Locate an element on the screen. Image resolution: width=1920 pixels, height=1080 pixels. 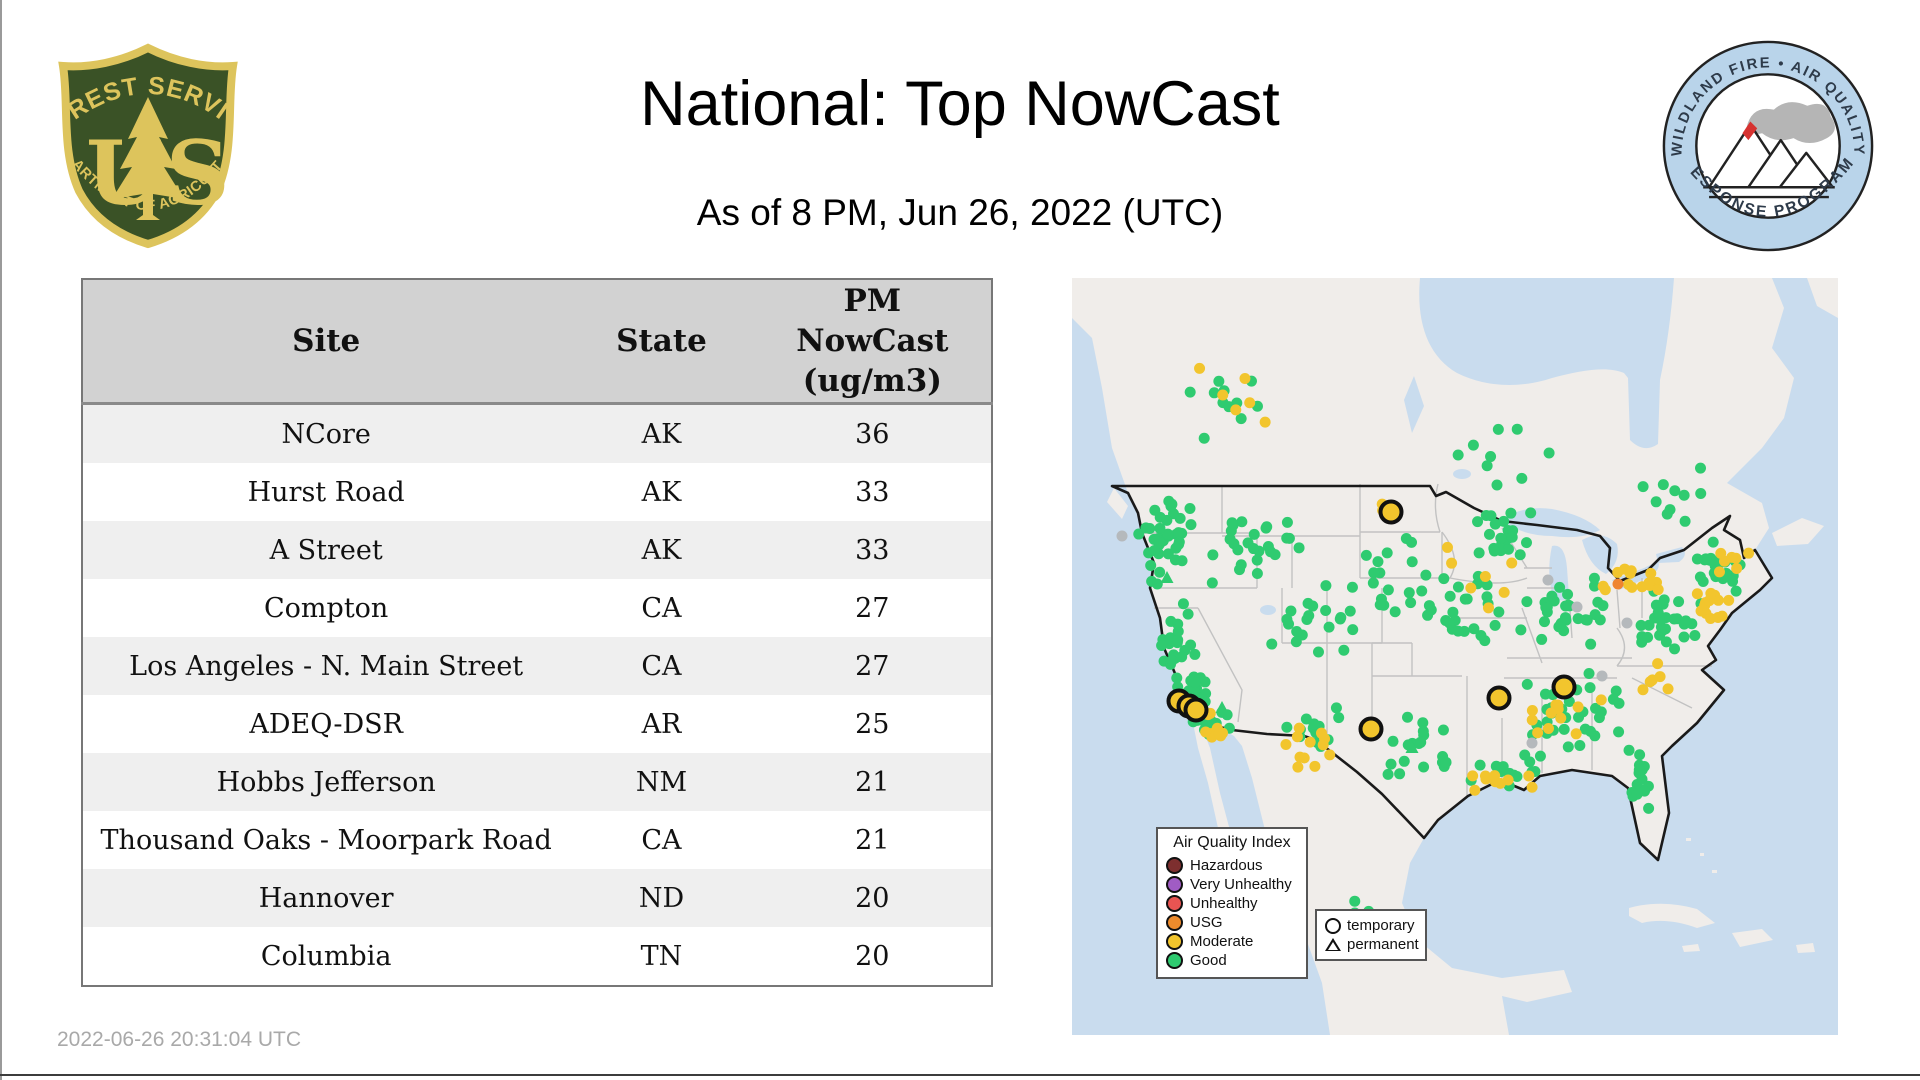
pm-header-line2: NowCast is located at coordinates (872, 341).